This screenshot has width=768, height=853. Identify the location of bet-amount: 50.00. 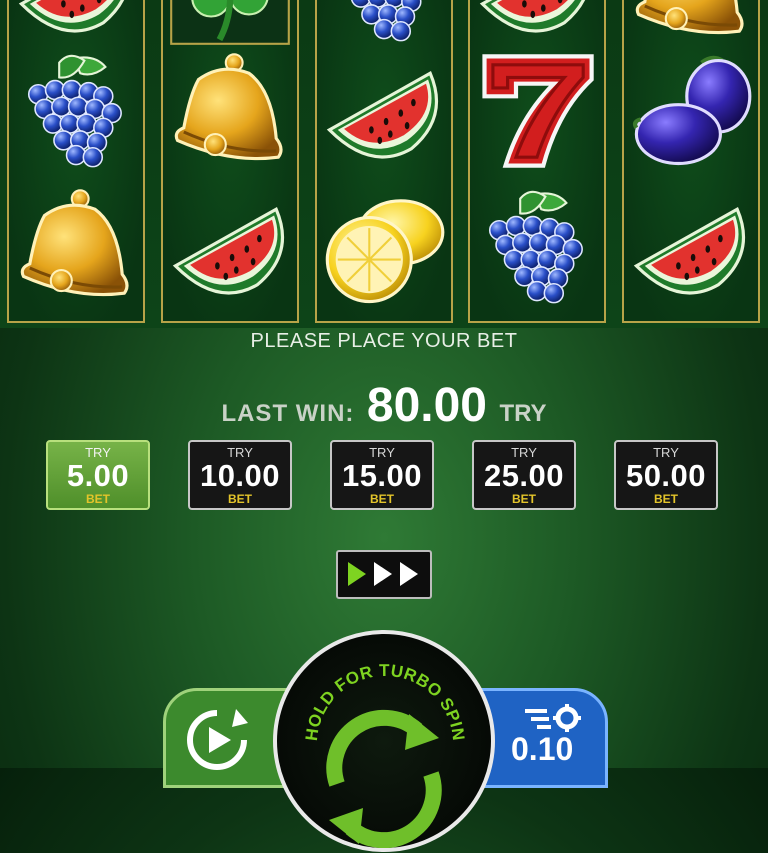
(666, 475).